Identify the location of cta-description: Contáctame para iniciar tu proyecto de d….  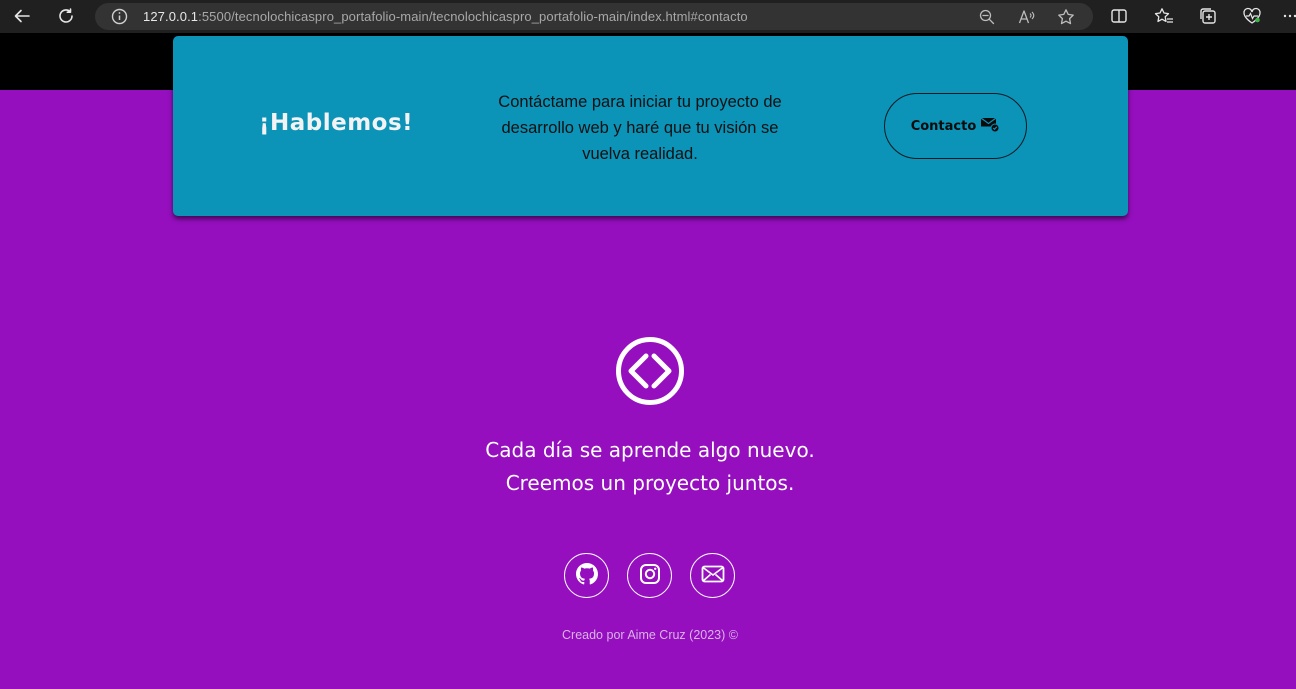
(640, 128).